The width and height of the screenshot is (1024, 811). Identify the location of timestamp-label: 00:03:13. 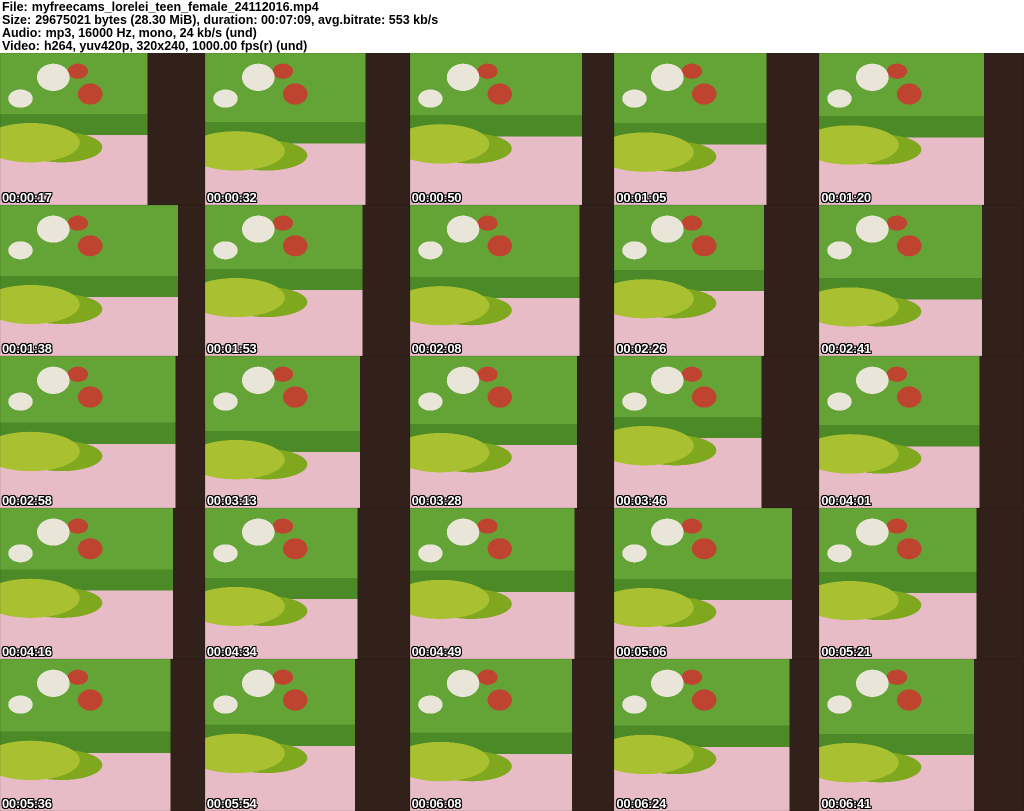
(231, 500).